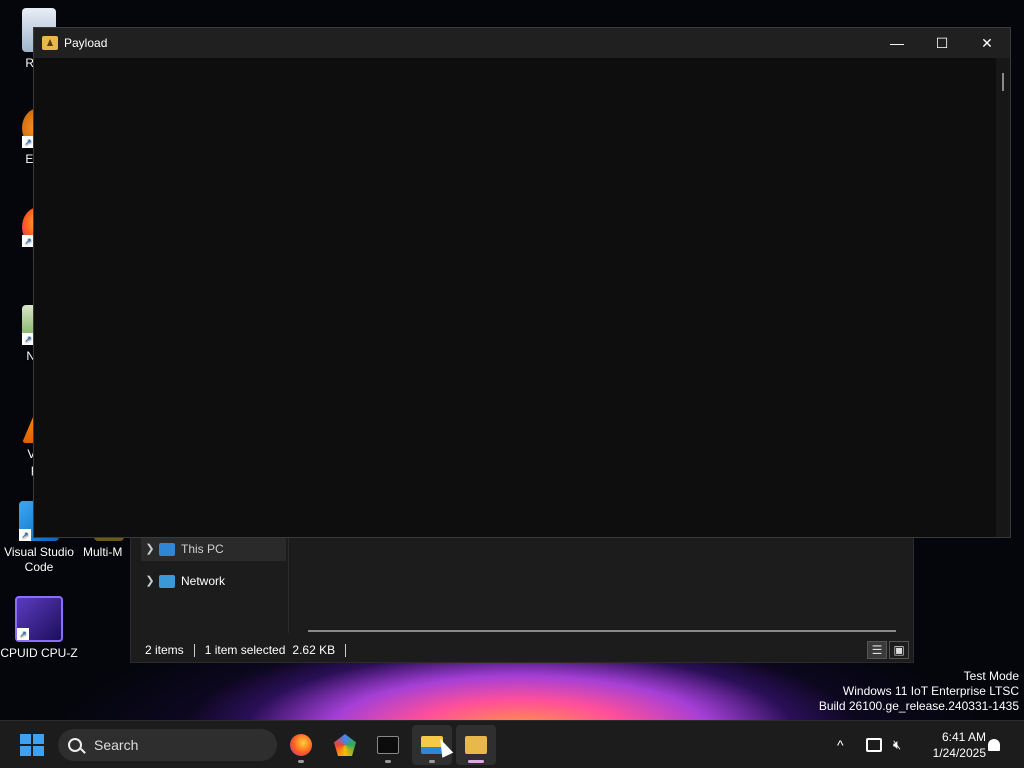 The image size is (1024, 768). Describe the element at coordinates (167, 581) in the screenshot. I see `network-icon` at that location.